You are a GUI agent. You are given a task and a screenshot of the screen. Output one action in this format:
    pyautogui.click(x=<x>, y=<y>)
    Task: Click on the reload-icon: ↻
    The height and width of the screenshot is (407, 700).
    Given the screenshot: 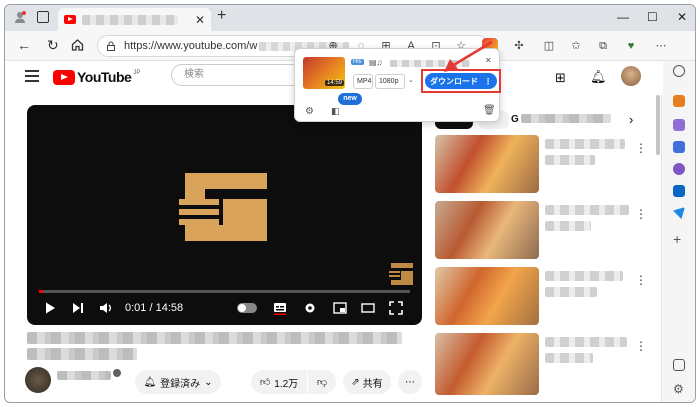 What is the action you would take?
    pyautogui.click(x=53, y=45)
    